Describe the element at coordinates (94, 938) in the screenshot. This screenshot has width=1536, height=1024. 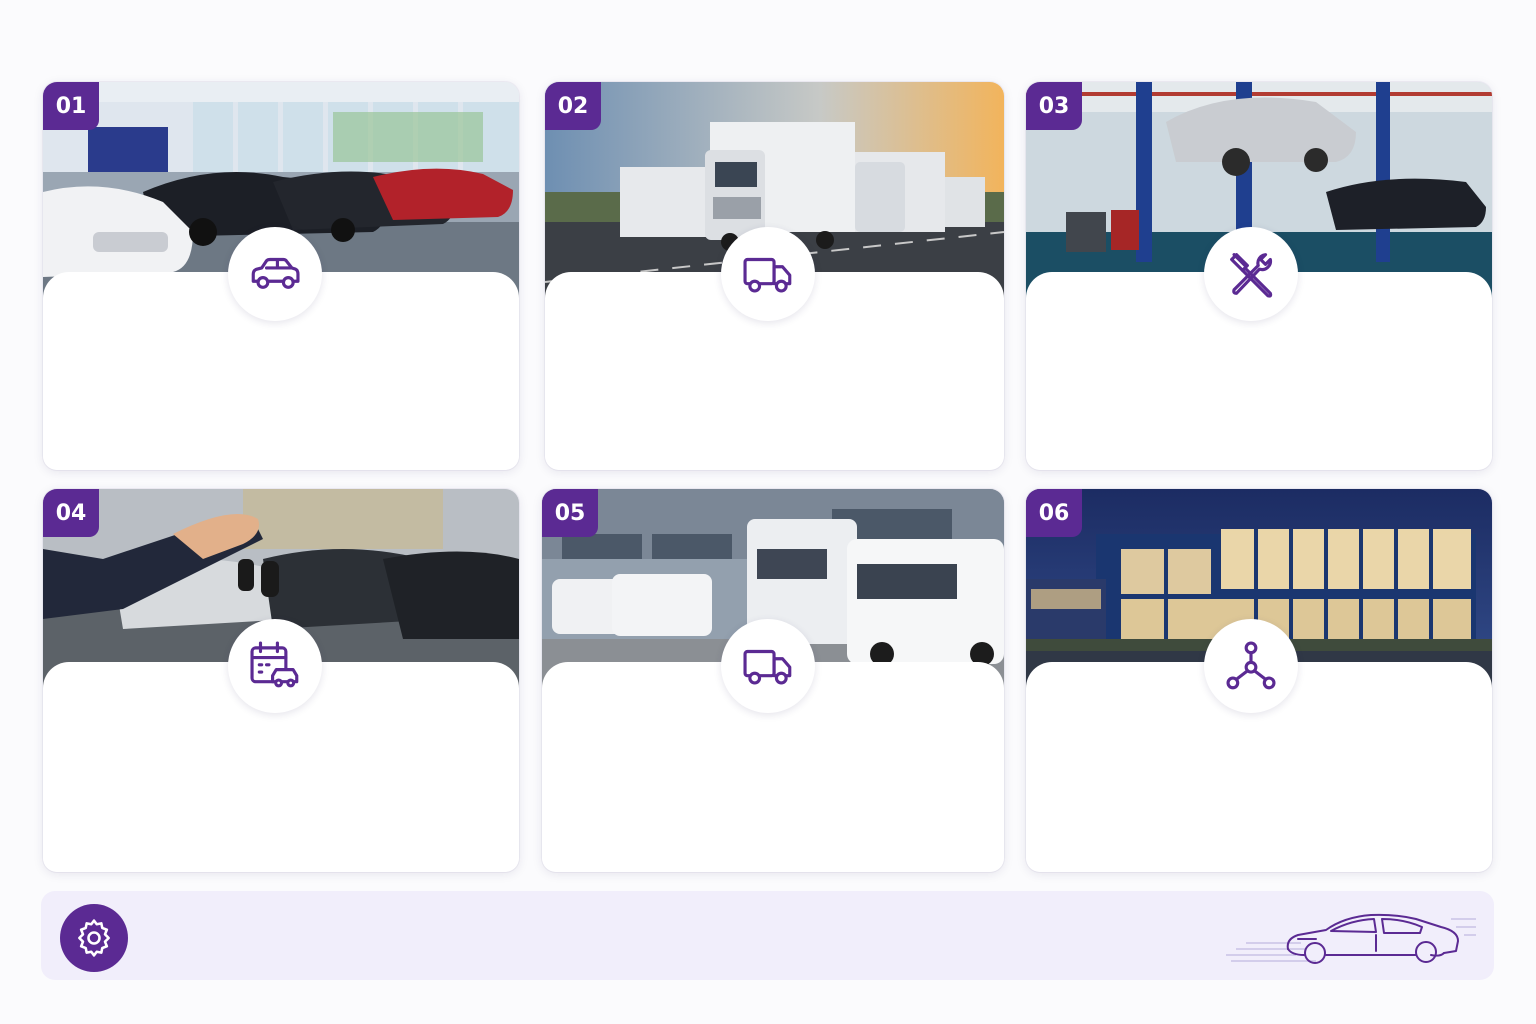
I see `gear-icon` at that location.